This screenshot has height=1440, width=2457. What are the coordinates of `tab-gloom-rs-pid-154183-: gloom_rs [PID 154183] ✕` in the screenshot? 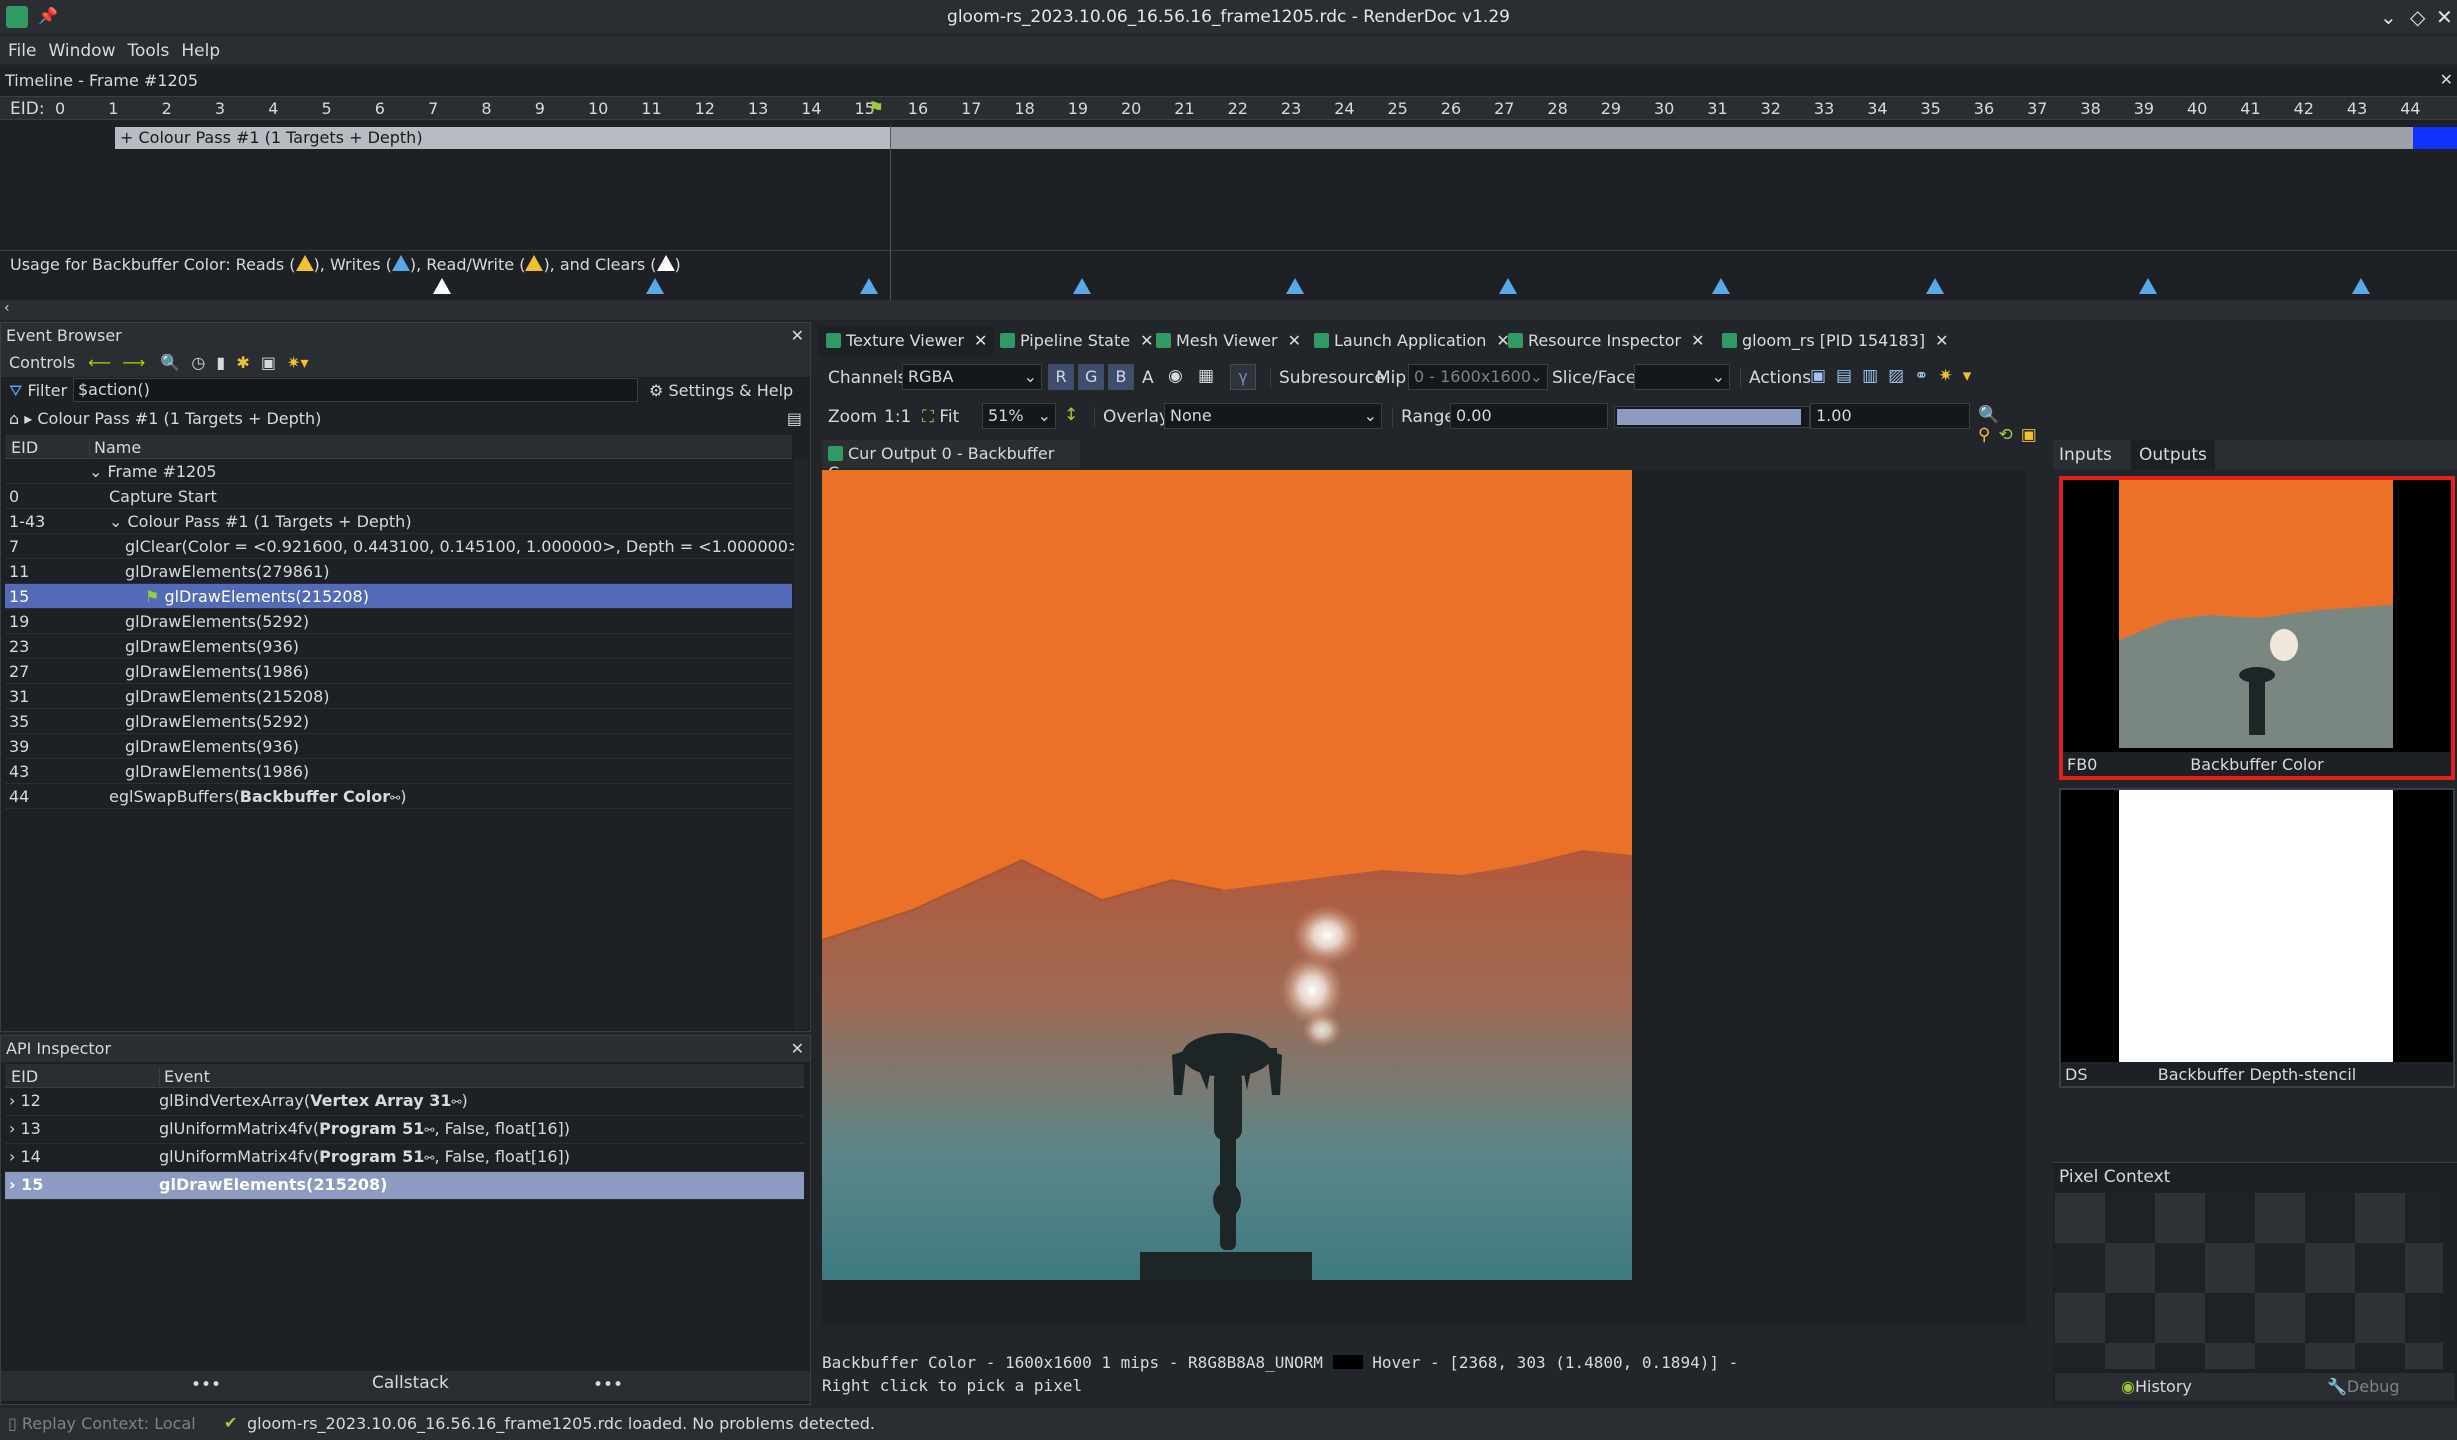 It's located at (1834, 341).